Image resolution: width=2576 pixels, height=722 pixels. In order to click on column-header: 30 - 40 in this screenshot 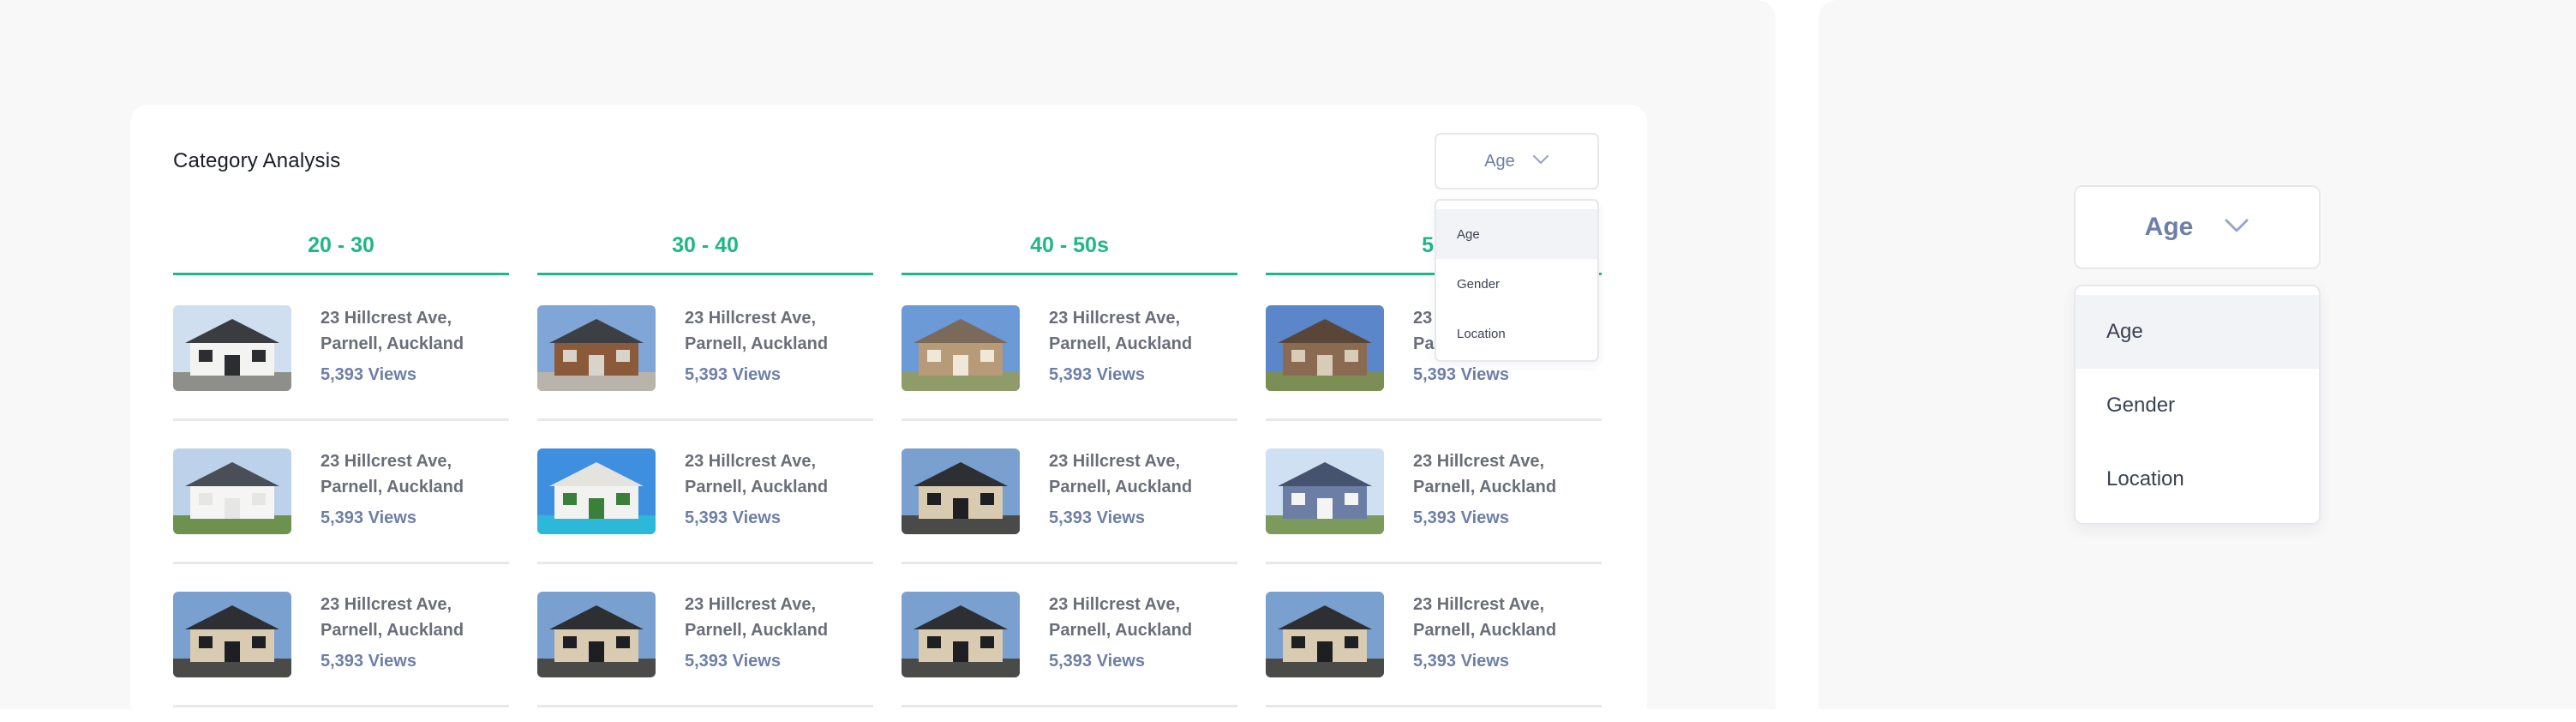, I will do `click(705, 245)`.